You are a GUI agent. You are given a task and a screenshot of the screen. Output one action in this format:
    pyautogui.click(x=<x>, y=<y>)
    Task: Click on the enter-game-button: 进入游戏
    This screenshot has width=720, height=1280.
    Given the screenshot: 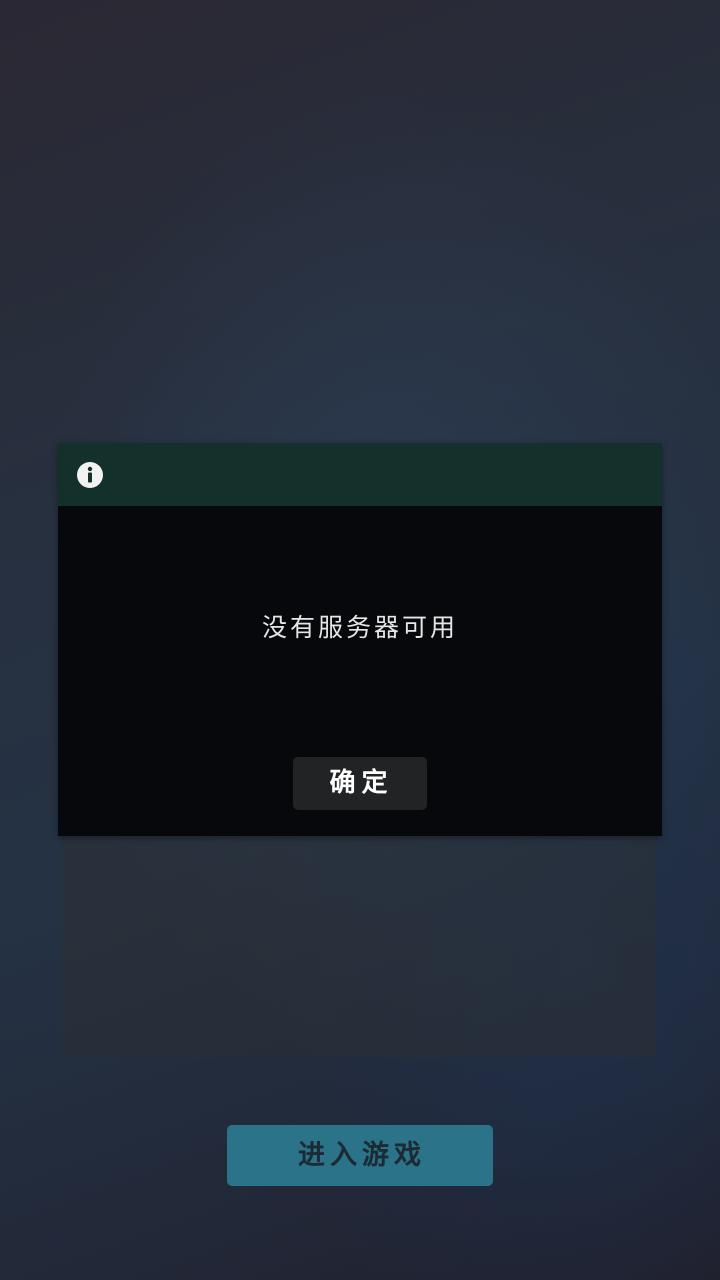 What is the action you would take?
    pyautogui.click(x=360, y=1155)
    